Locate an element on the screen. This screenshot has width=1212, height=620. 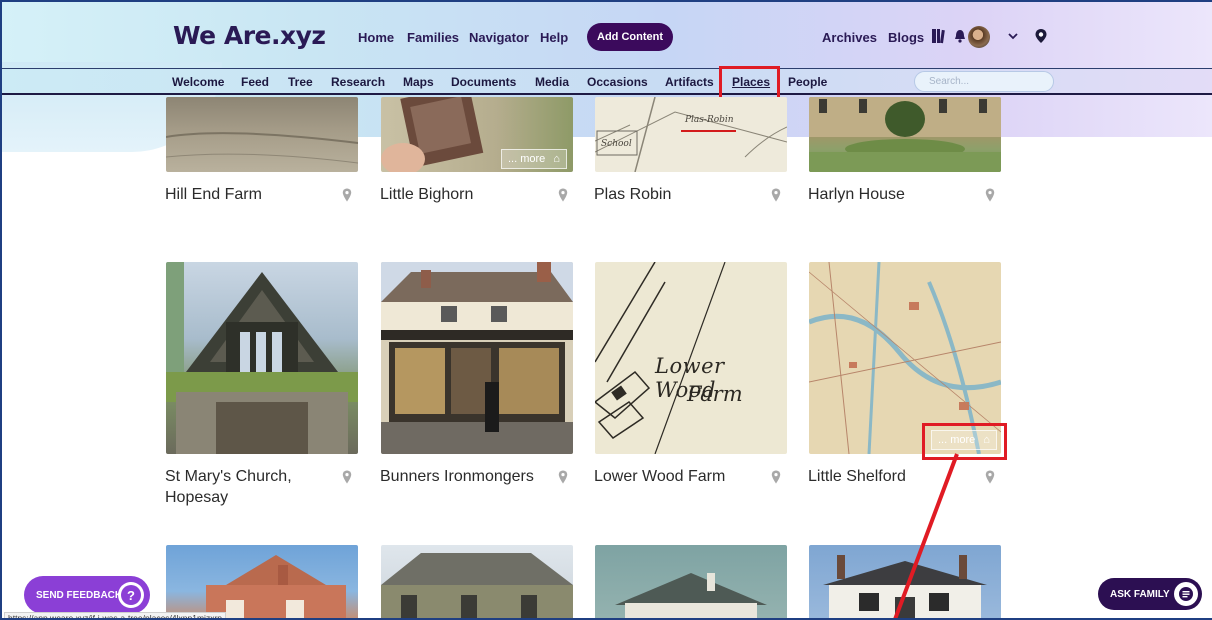
place-title: Lower Wood Farm is located at coordinates (659, 476).